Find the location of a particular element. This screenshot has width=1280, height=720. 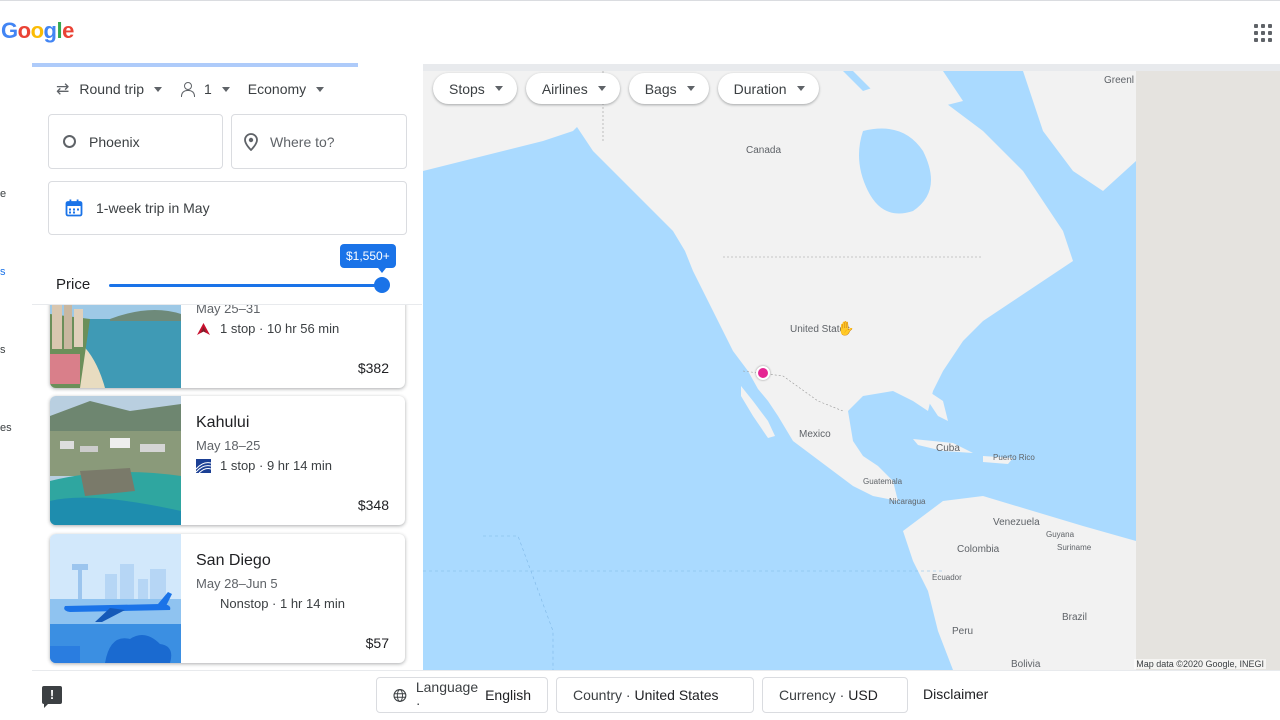

currency-button: Currency · USD is located at coordinates (835, 695).